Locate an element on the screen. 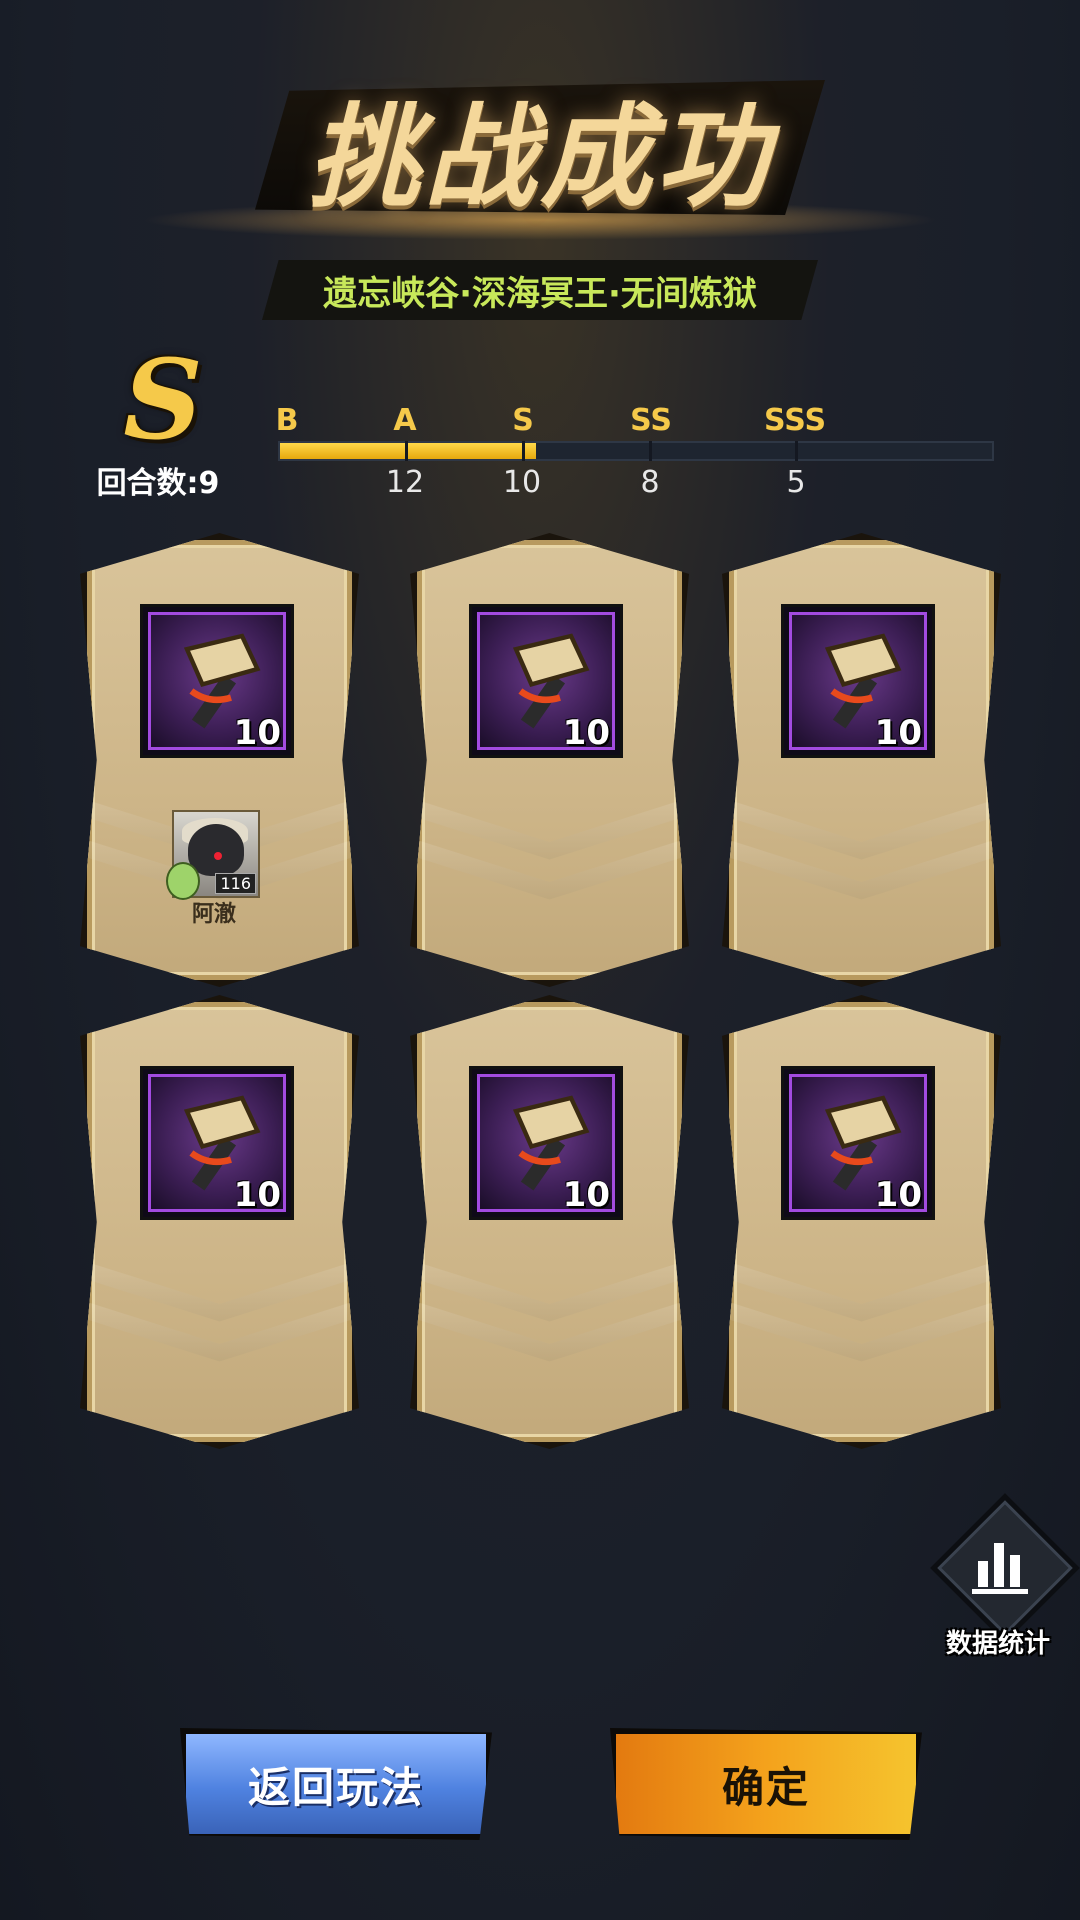 This screenshot has height=1920, width=1080. rank-threshold-sss: 5 is located at coordinates (796, 482).